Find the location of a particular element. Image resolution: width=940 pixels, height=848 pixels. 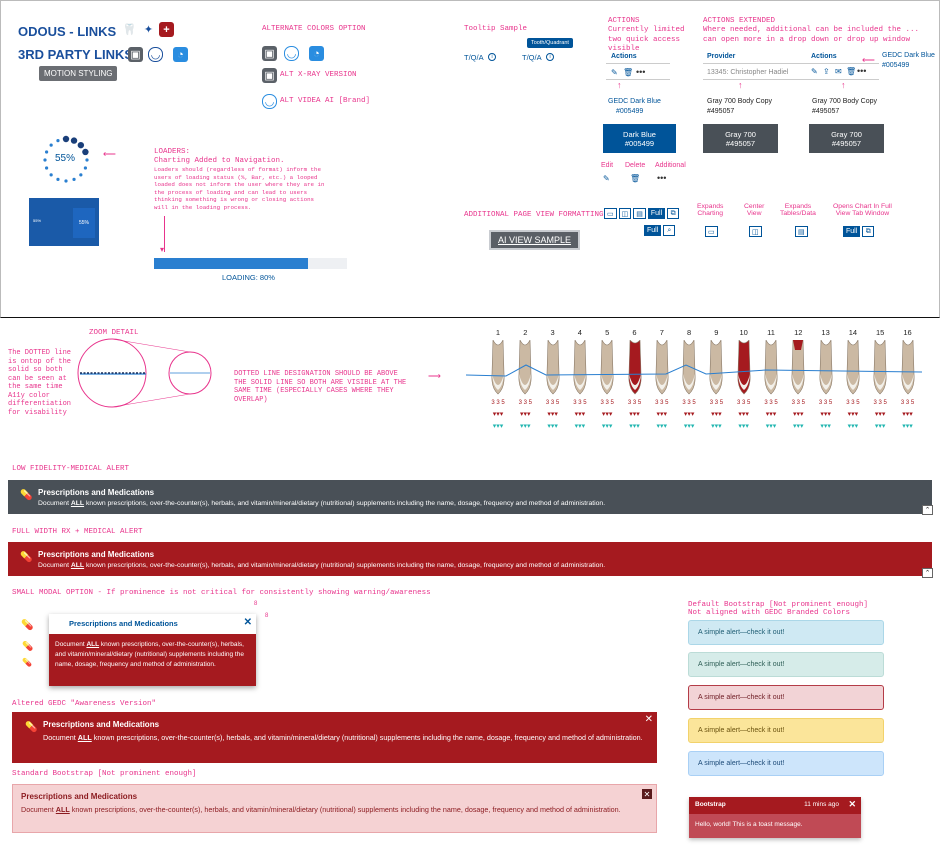

tooth-number: 13 is located at coordinates (826, 332).